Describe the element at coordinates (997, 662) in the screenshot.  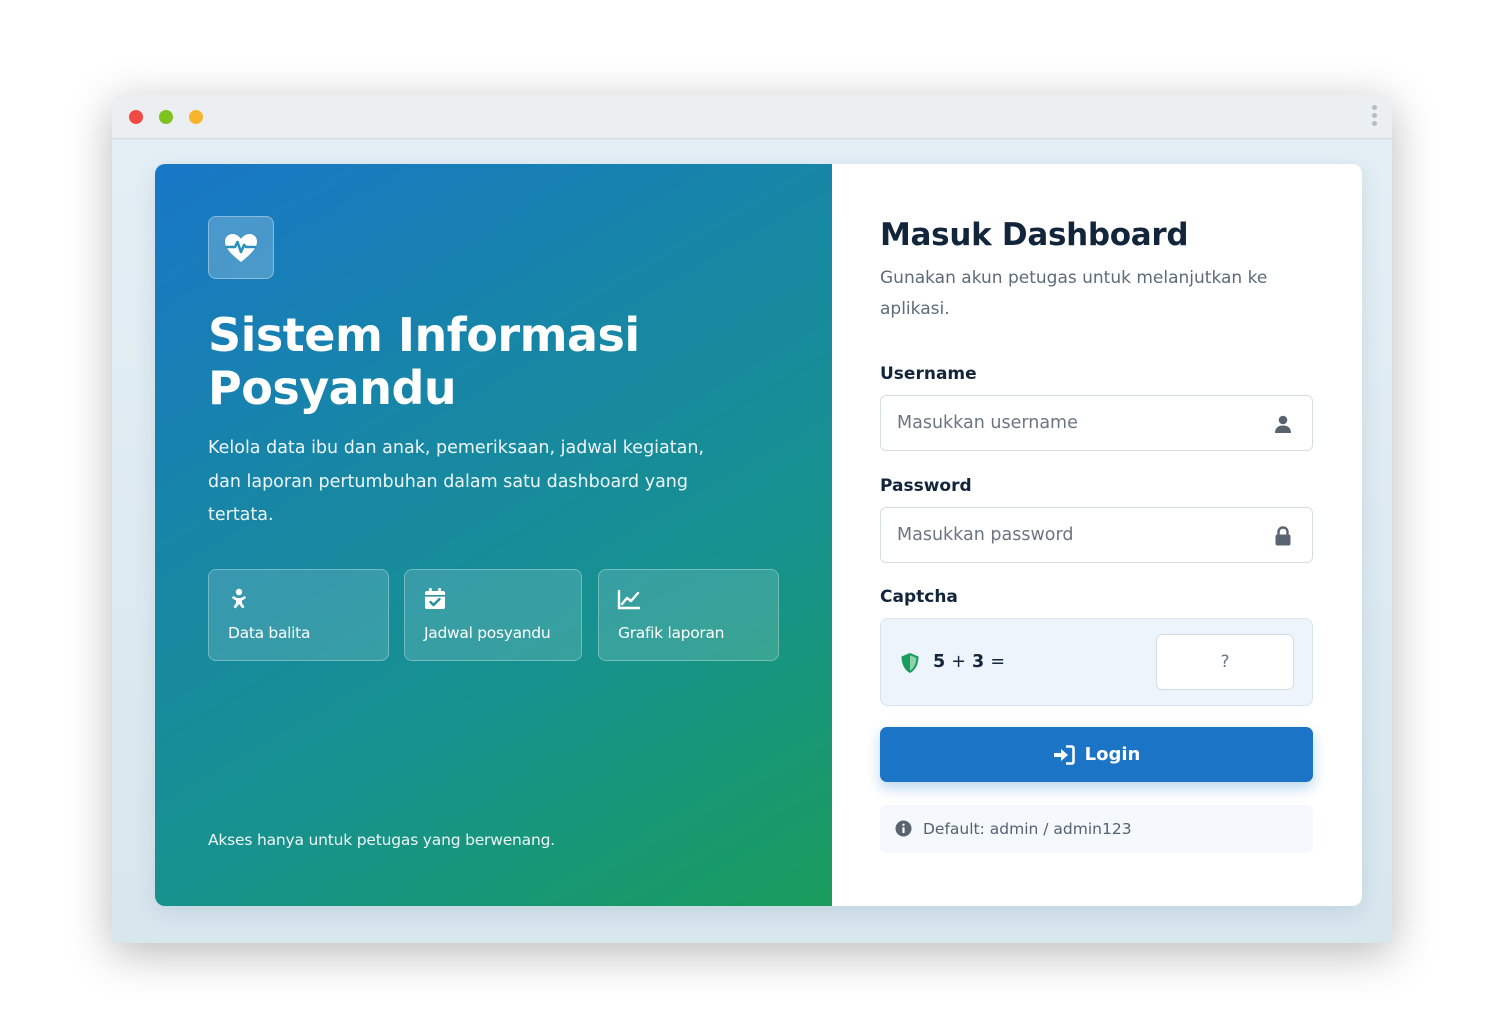
I see `captcha-equals: =` at that location.